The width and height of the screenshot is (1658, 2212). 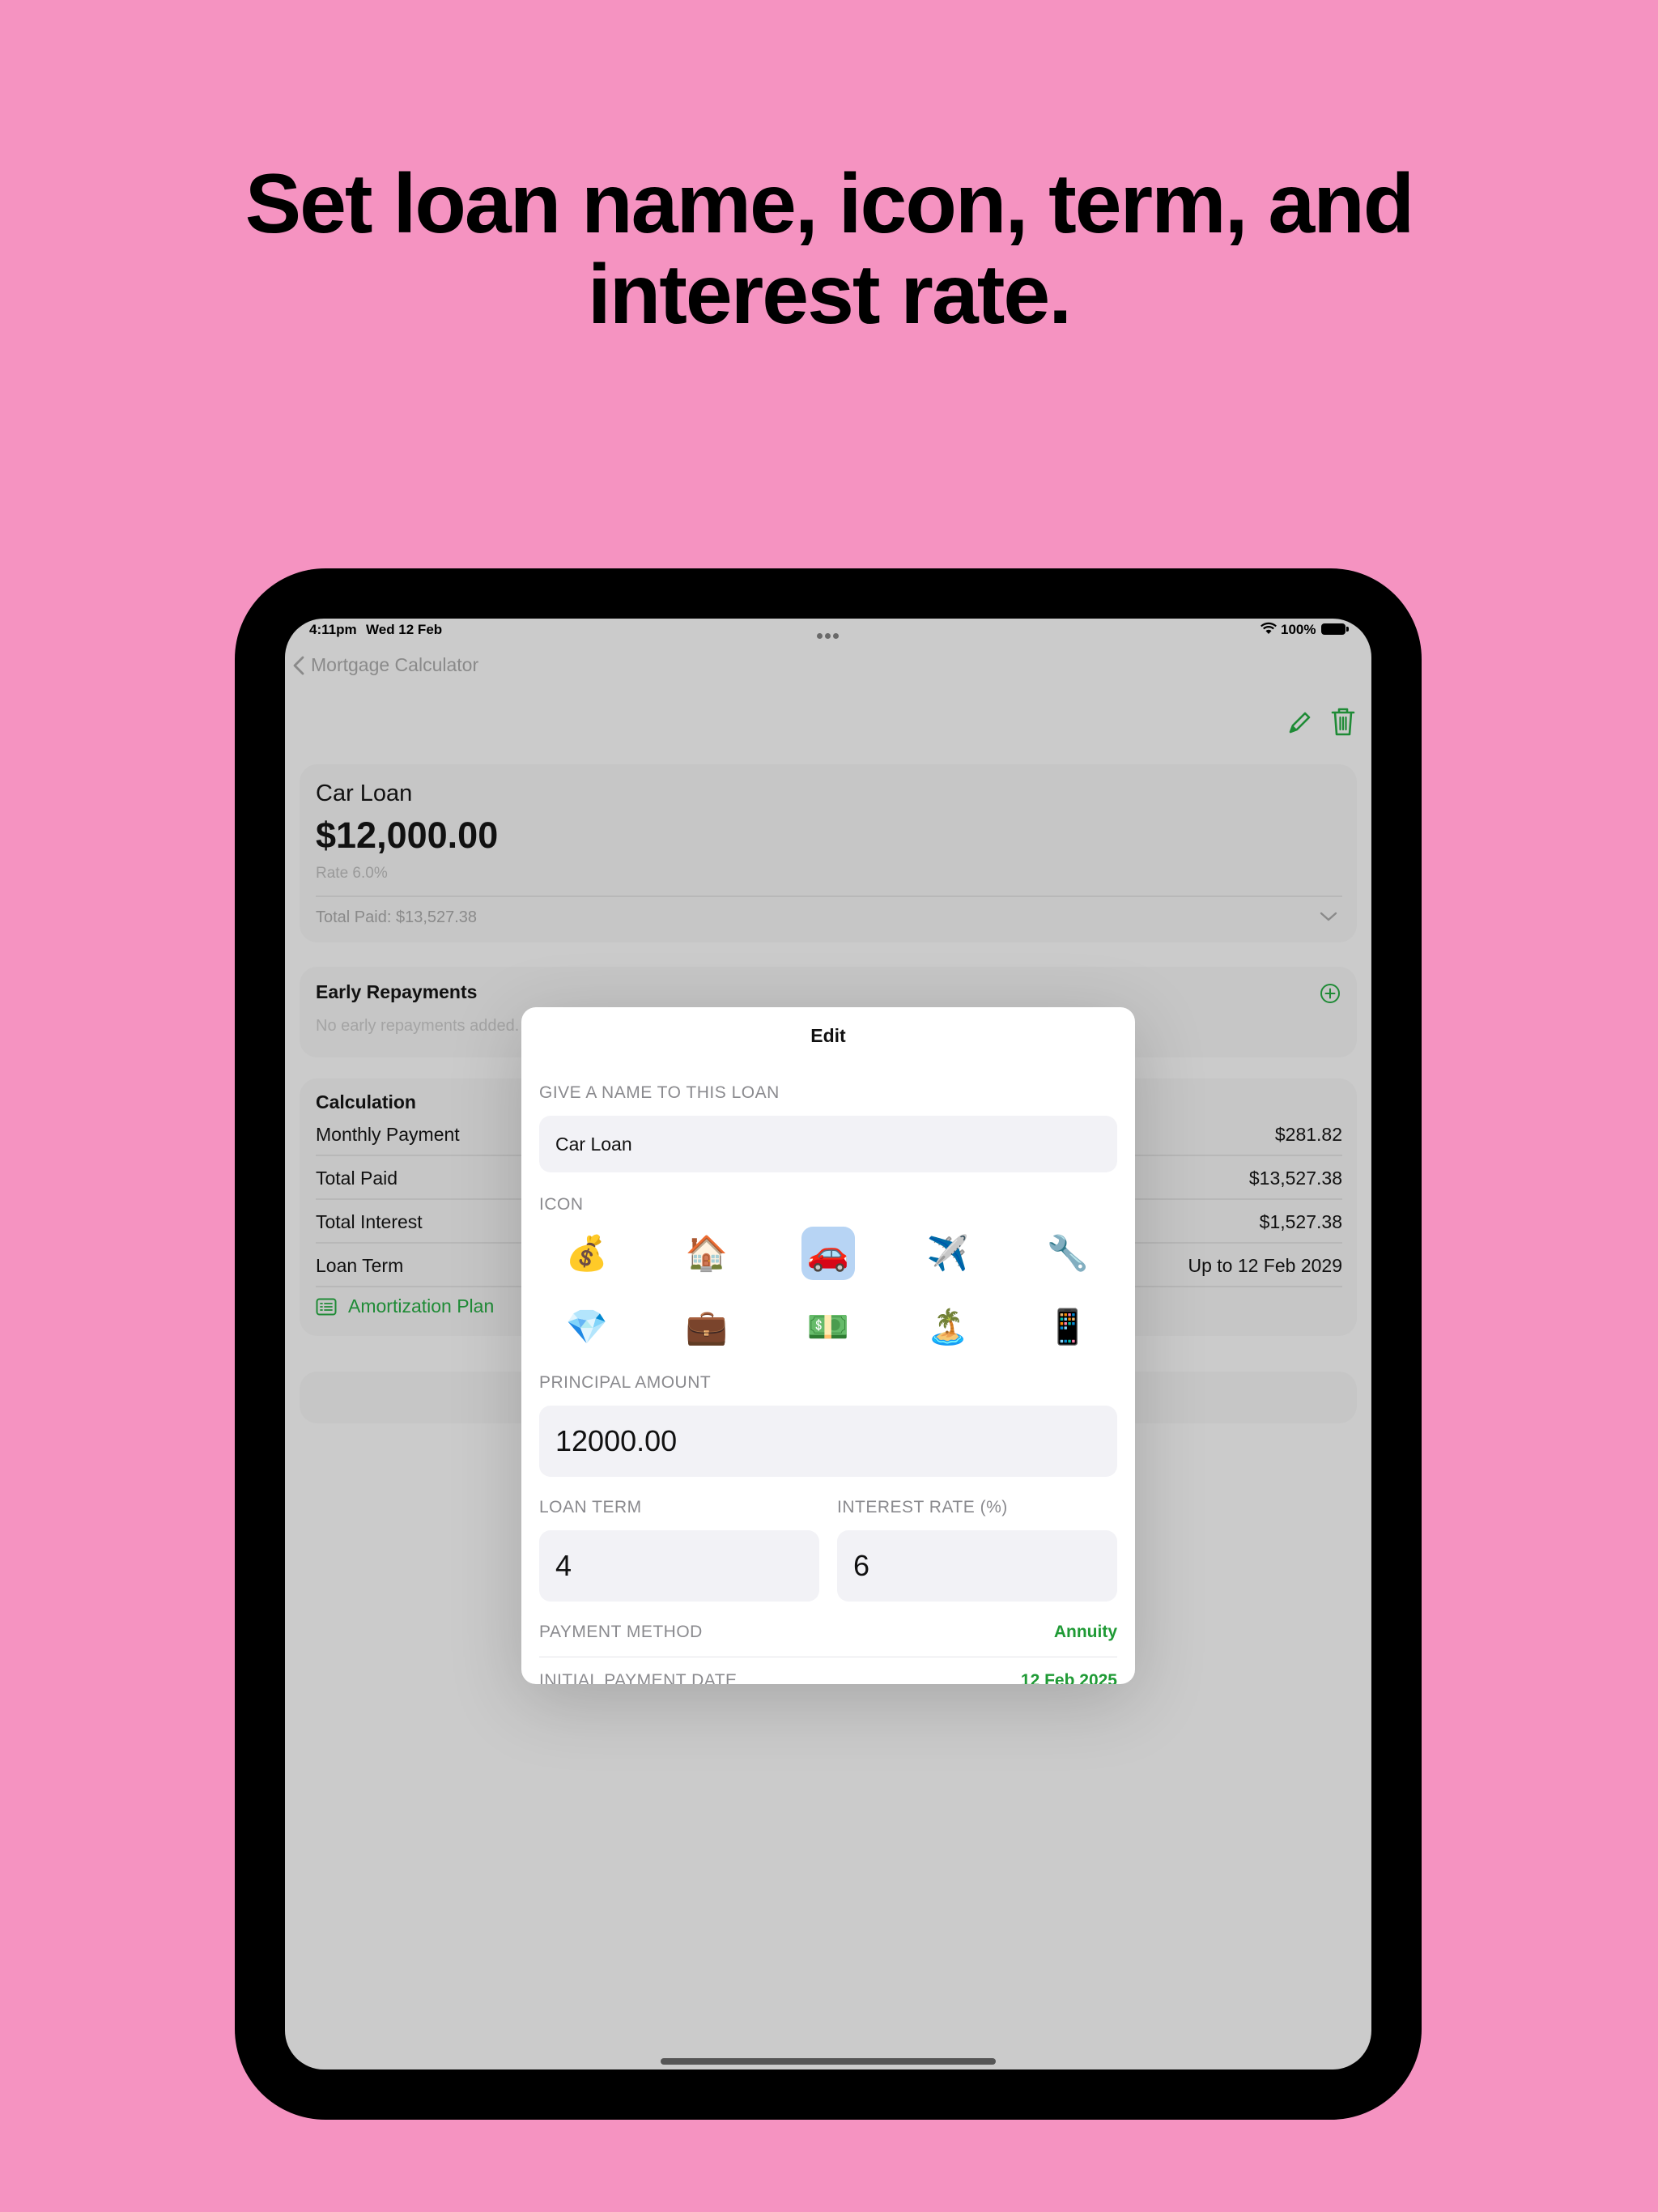 I want to click on early-repayments-title: Early Repayments, so click(x=397, y=992).